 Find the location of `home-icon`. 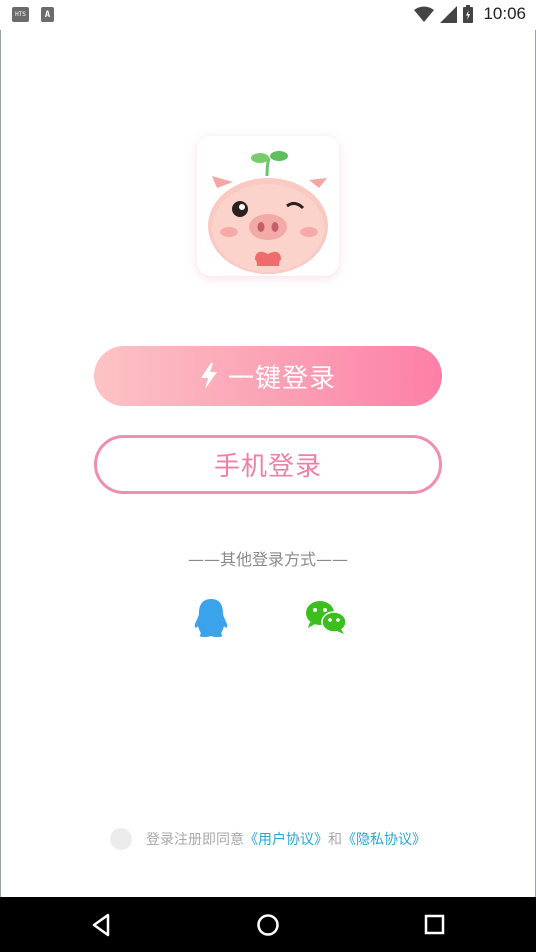

home-icon is located at coordinates (268, 925).